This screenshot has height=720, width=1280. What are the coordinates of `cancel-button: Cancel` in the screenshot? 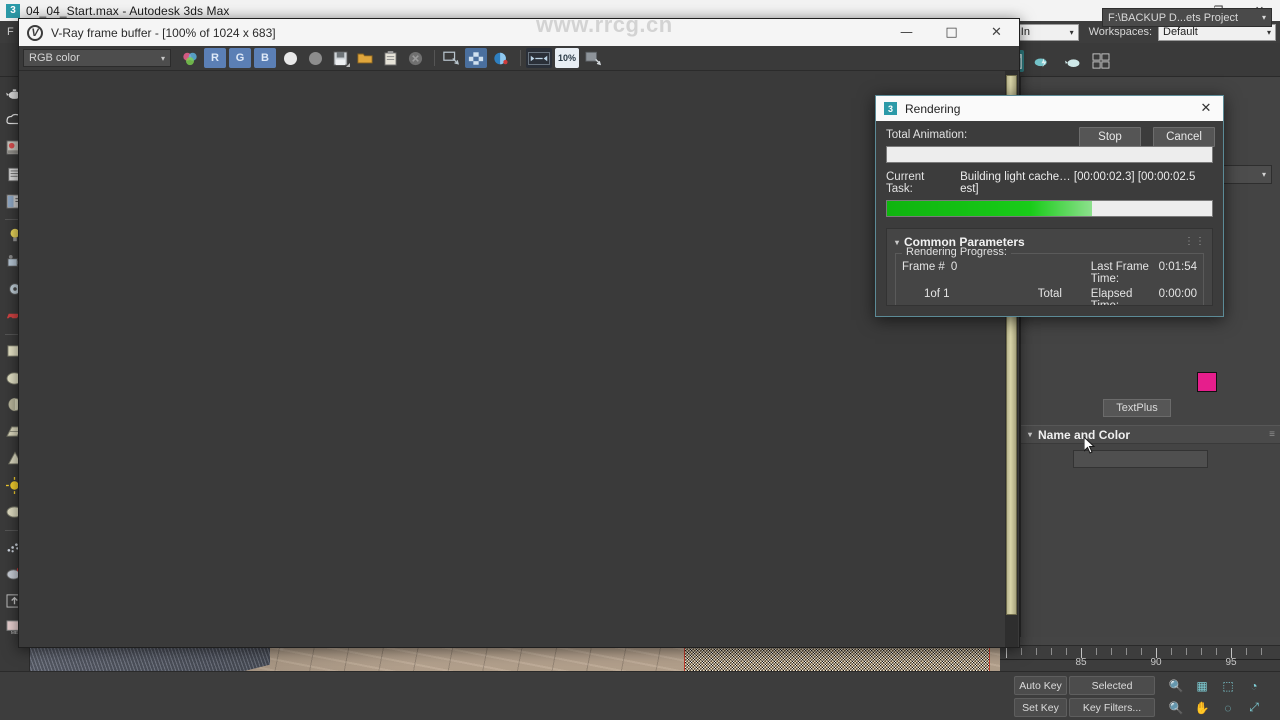 It's located at (1184, 137).